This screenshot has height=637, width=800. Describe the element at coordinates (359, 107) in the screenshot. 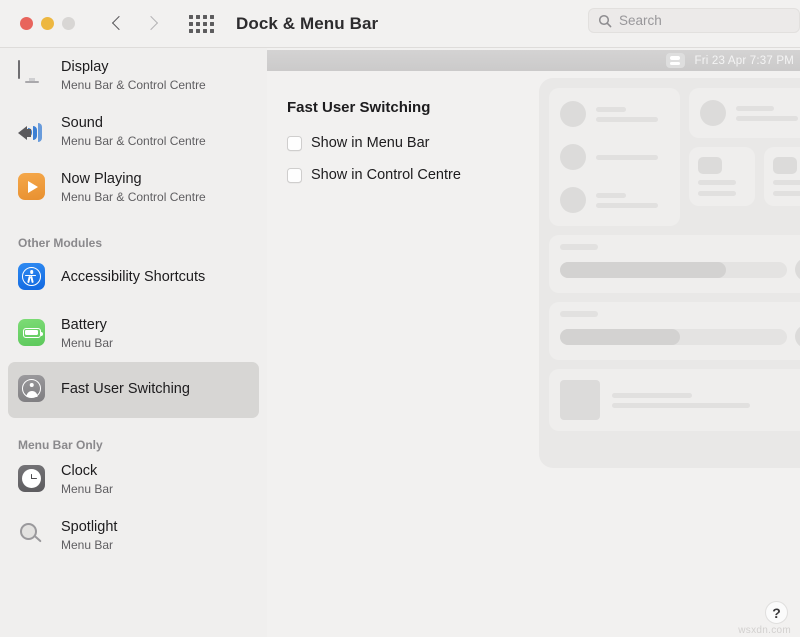

I see `panel-title: Fast User Switching` at that location.